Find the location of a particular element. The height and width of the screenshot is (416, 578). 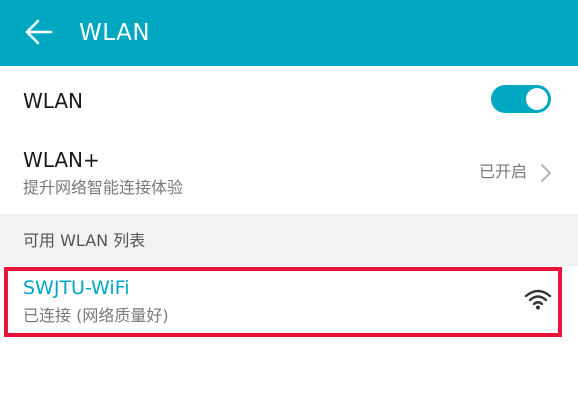

section-title: 可用 WLAN 列表 is located at coordinates (84, 240).